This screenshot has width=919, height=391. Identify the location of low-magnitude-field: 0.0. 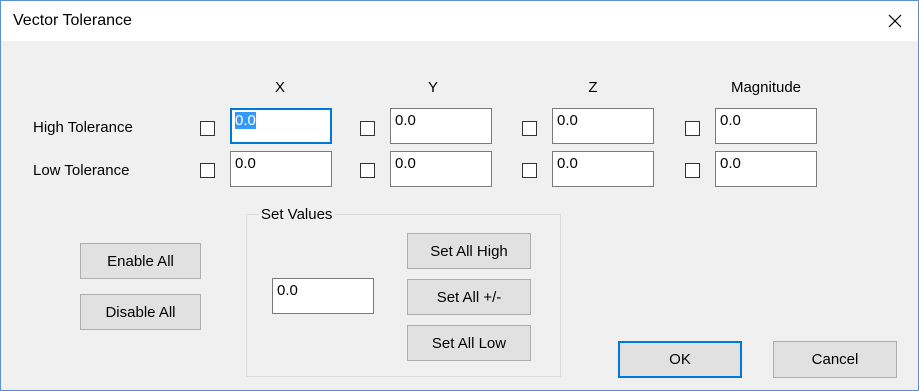
(766, 169).